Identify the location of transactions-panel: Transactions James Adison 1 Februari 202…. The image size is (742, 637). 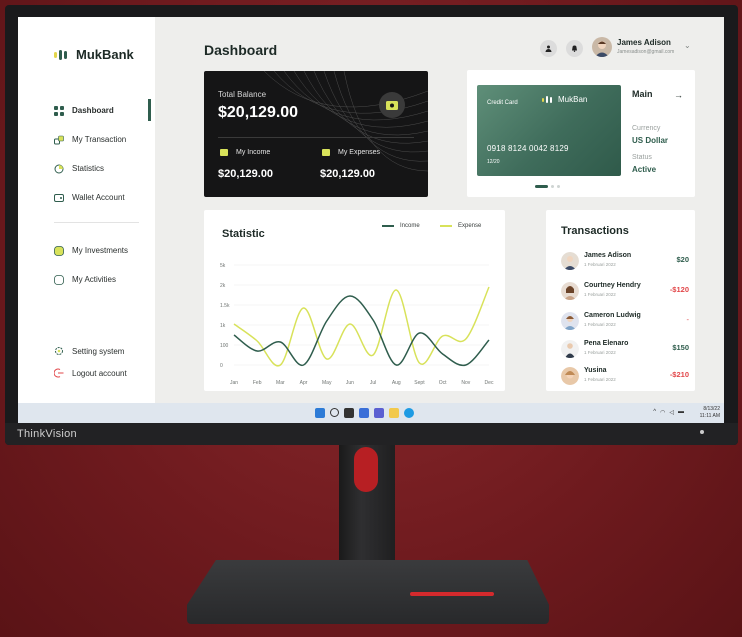
(620, 300).